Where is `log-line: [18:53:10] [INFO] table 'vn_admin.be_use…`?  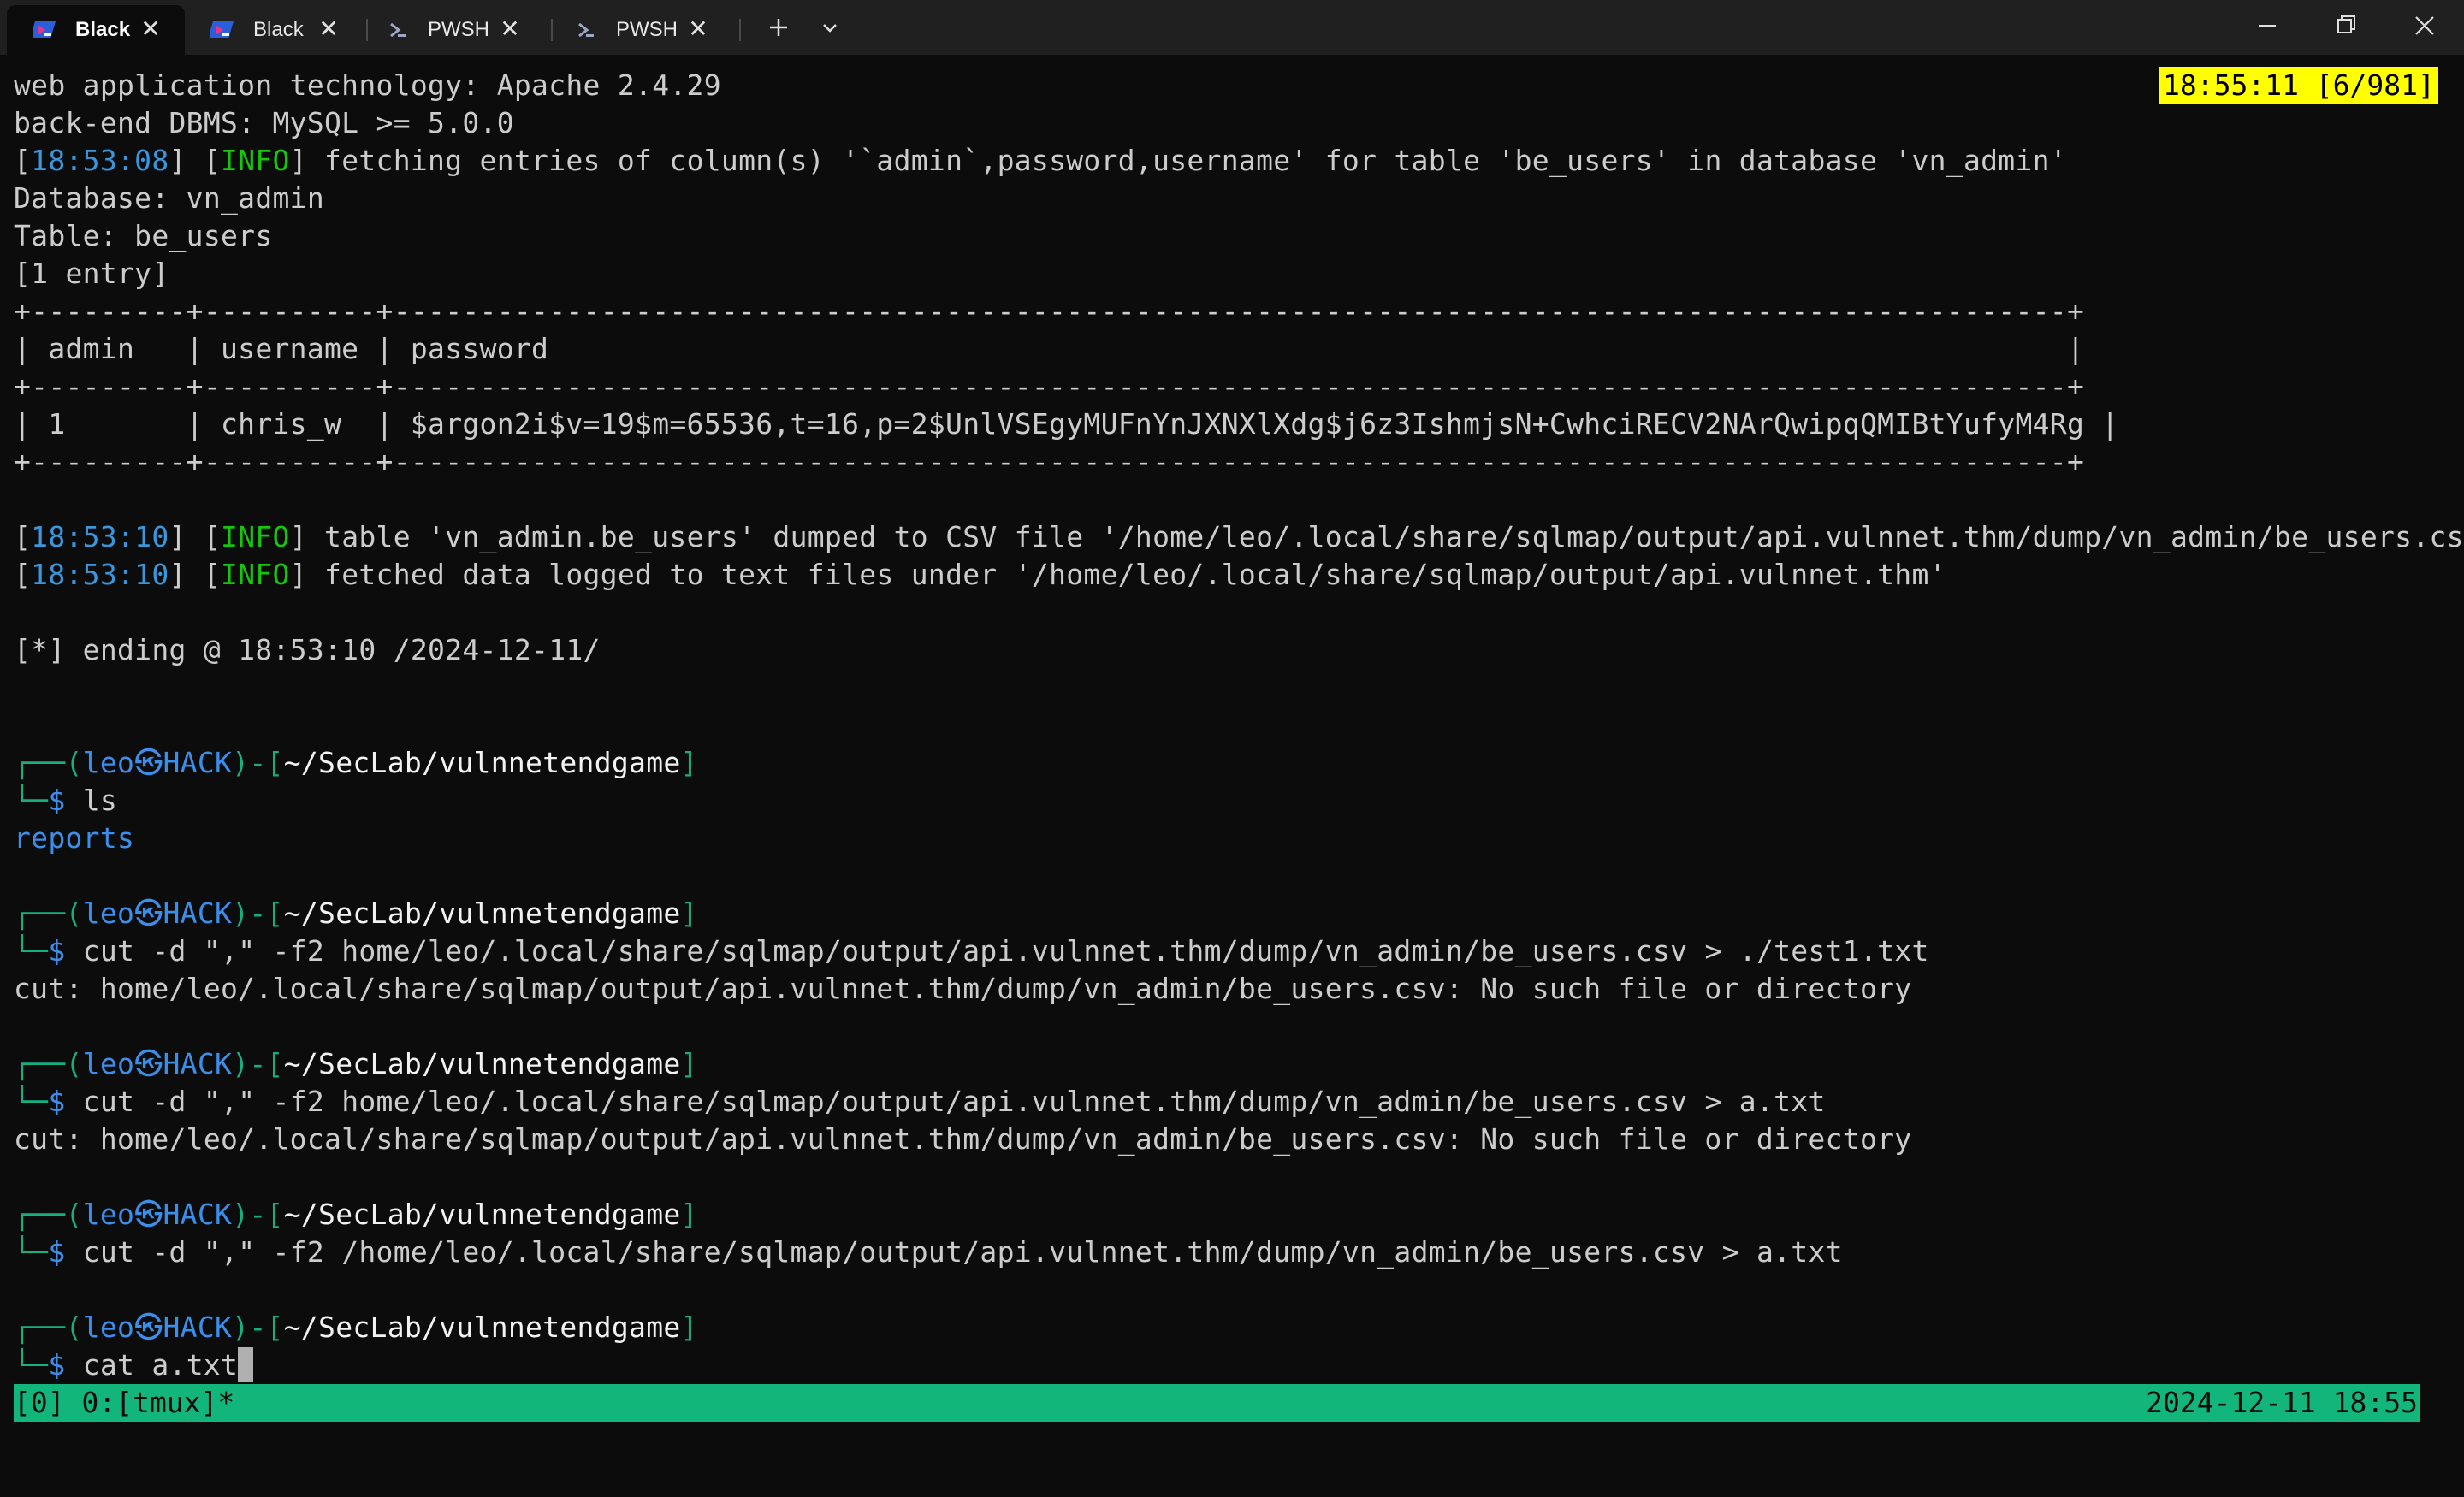 log-line: [18:53:10] [INFO] table 'vn_admin.be_use… is located at coordinates (1239, 537).